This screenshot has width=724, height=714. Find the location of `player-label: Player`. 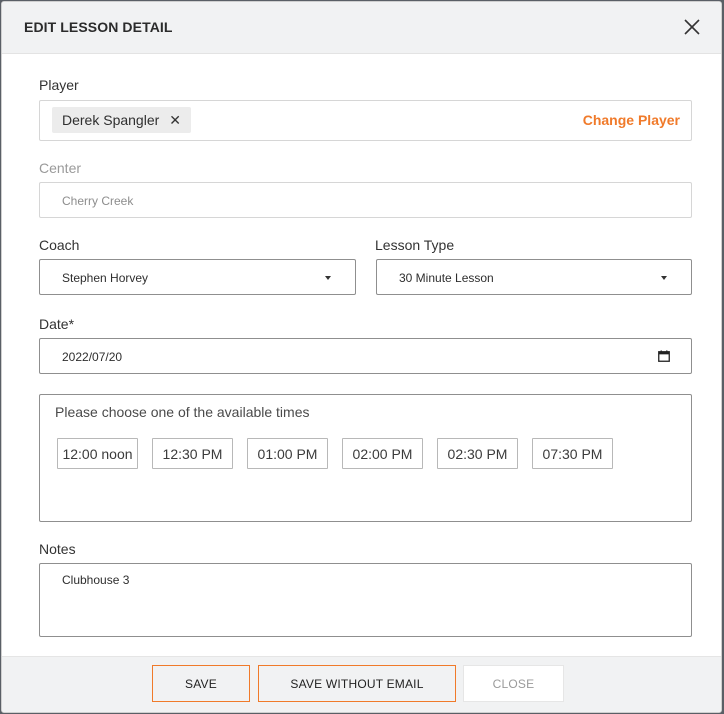

player-label: Player is located at coordinates (59, 85).